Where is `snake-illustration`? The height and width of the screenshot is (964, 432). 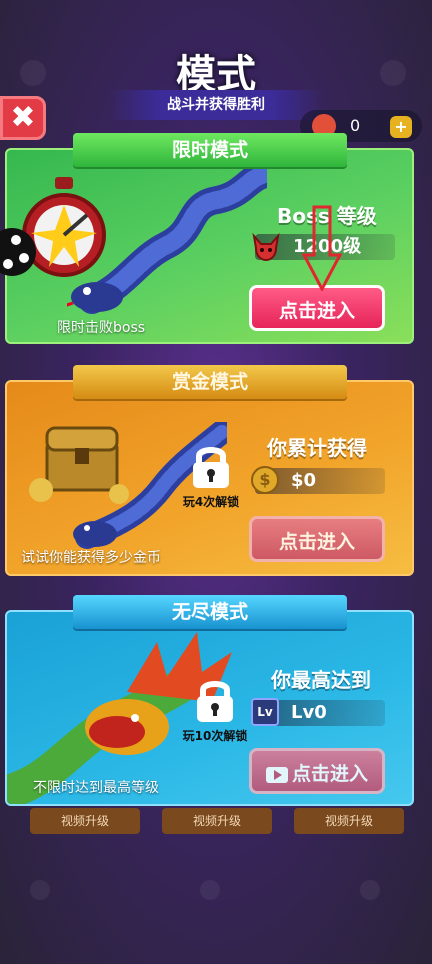 snake-illustration is located at coordinates (167, 239).